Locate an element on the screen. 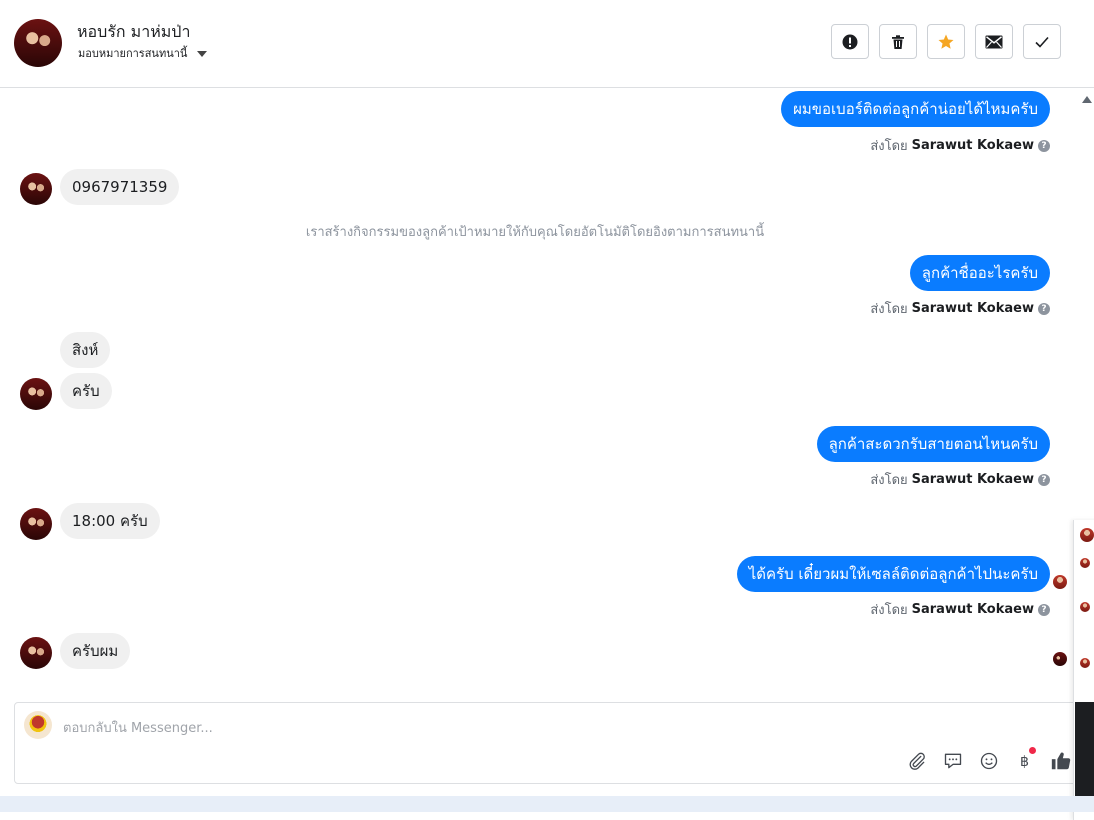 The image size is (1094, 820). incoming-message: สิงห์ is located at coordinates (85, 350).